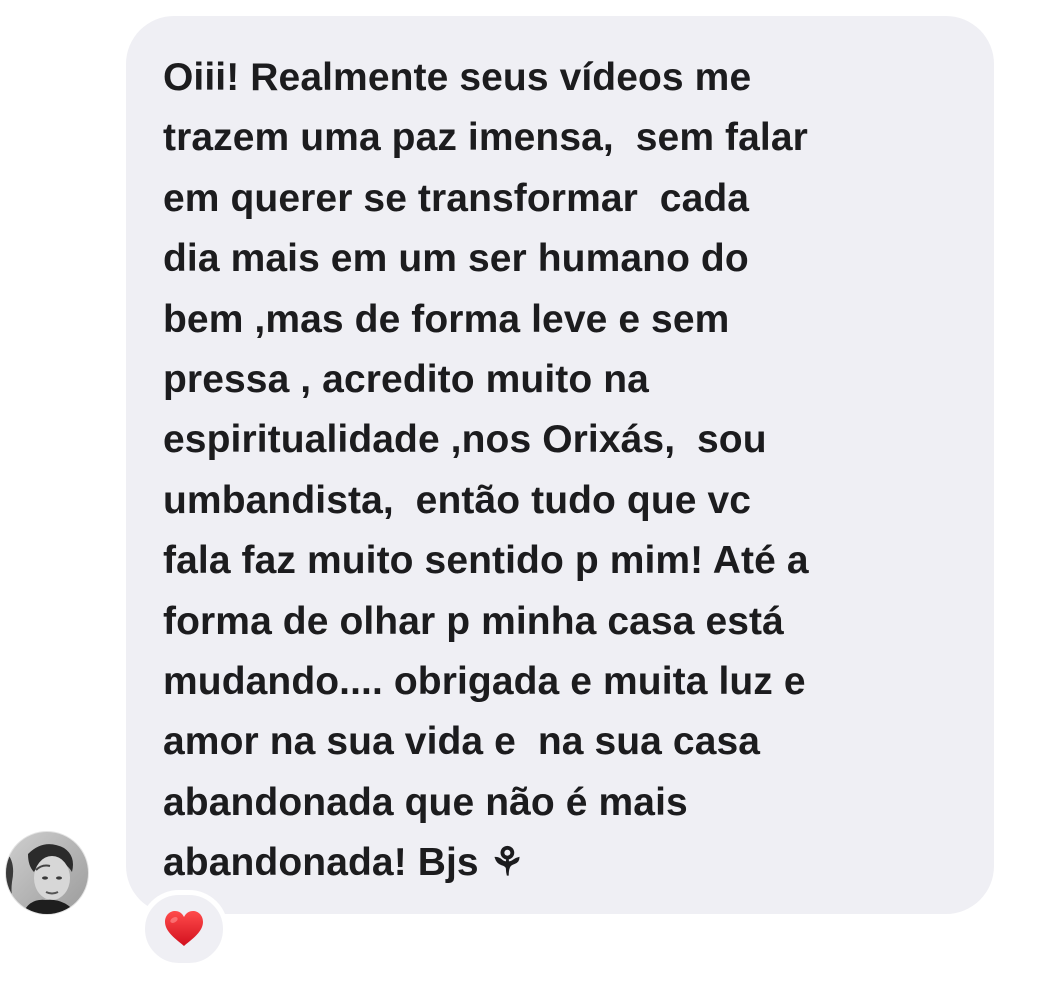 This screenshot has width=1059, height=987. I want to click on avatar-photo-icon, so click(47, 873).